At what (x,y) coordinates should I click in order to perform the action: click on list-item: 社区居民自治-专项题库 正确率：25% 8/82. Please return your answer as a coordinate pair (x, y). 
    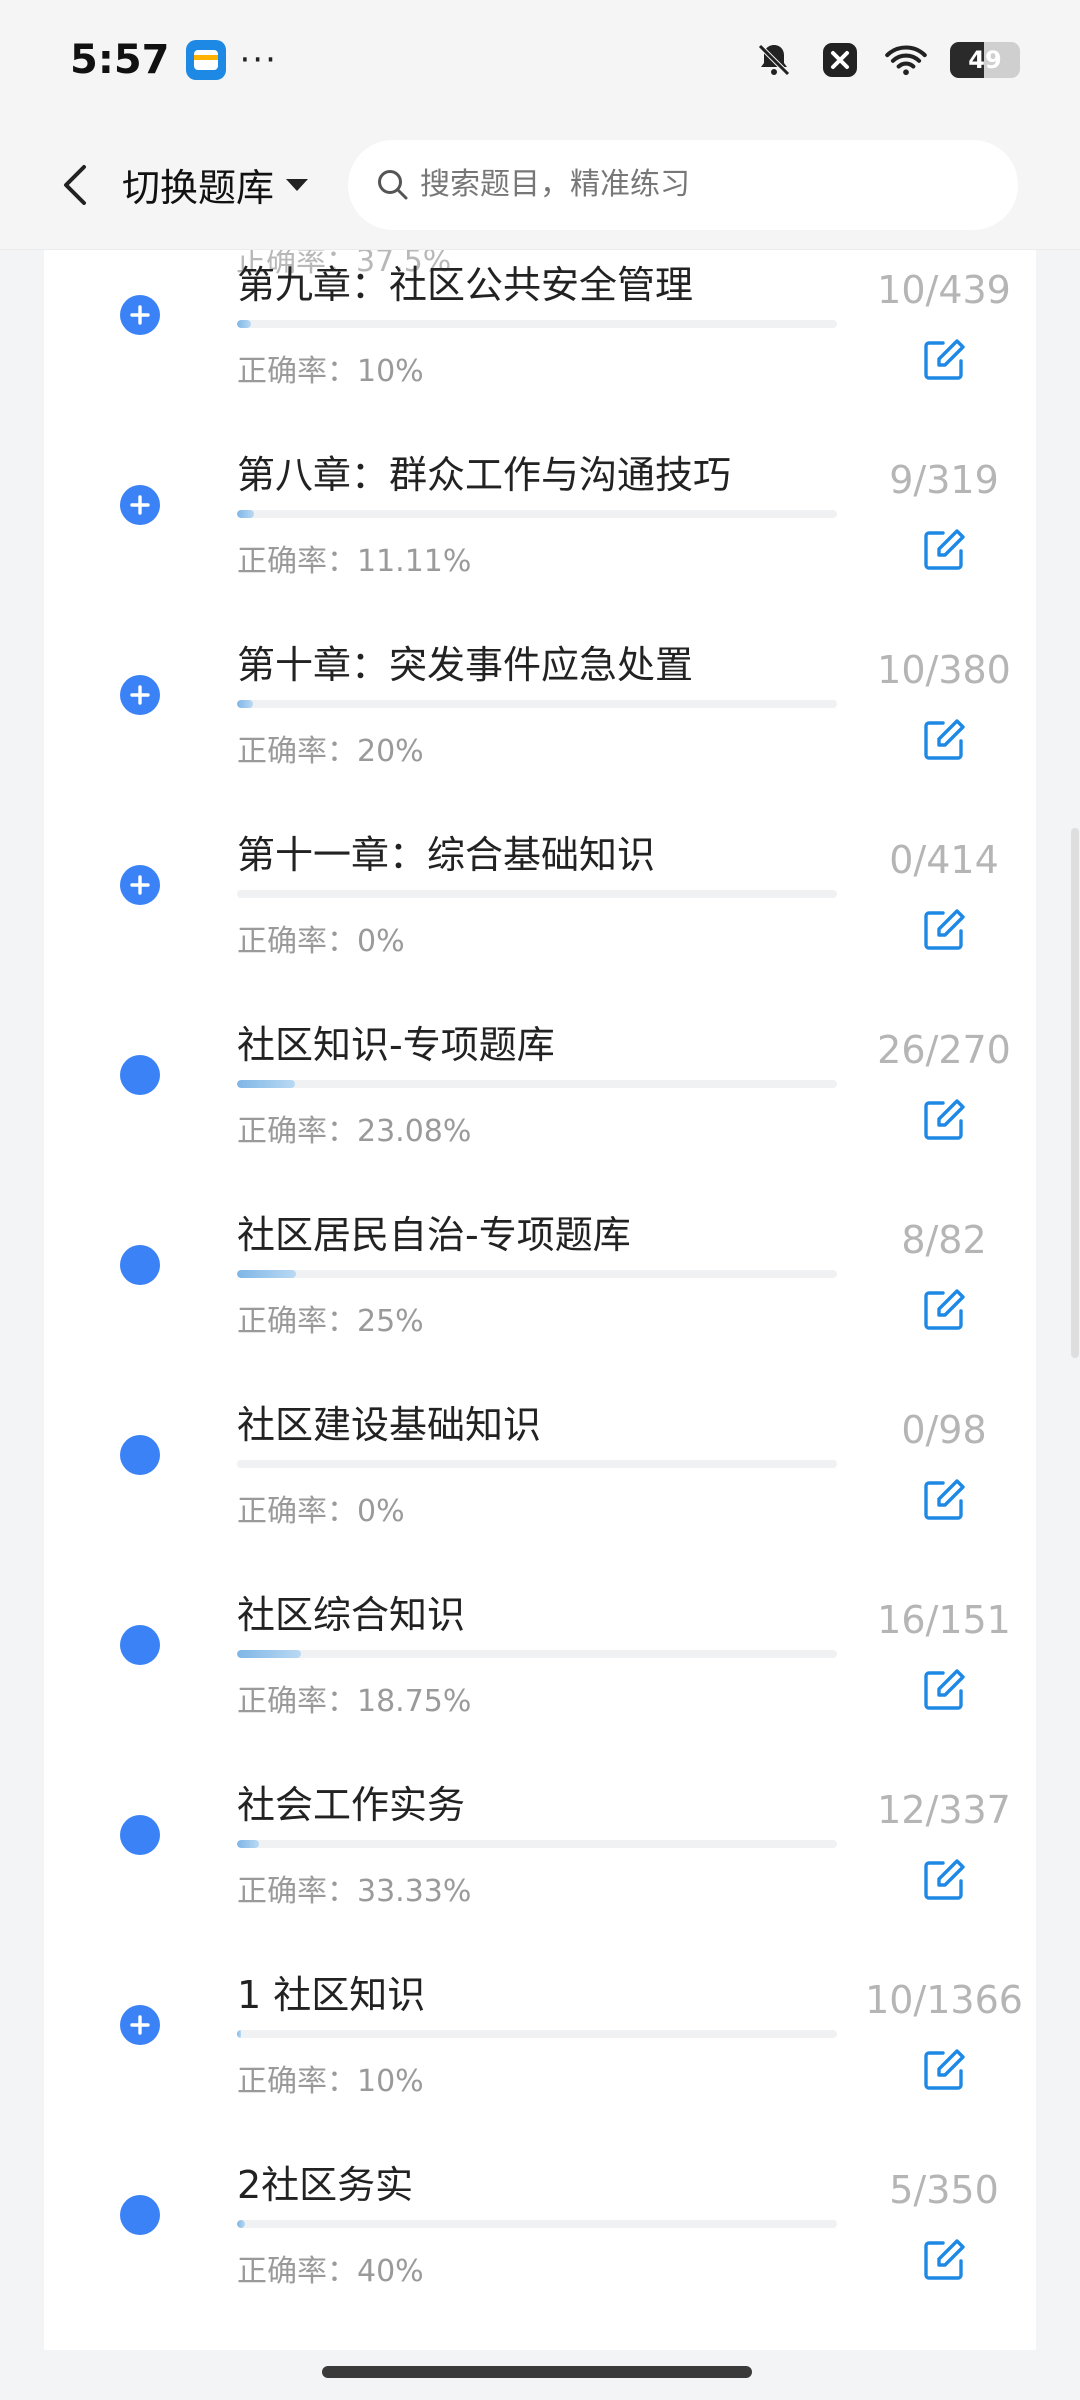
    Looking at the image, I should click on (540, 1275).